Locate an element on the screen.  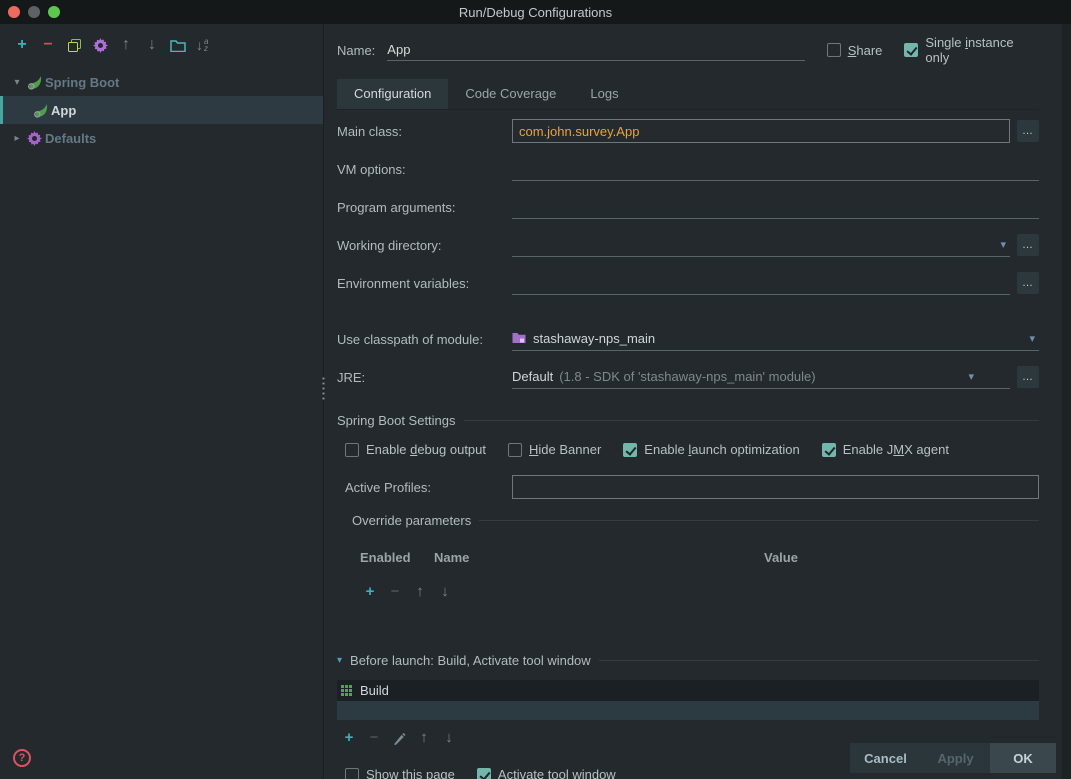
move-down-icon: ↓ is located at coordinates (152, 45).